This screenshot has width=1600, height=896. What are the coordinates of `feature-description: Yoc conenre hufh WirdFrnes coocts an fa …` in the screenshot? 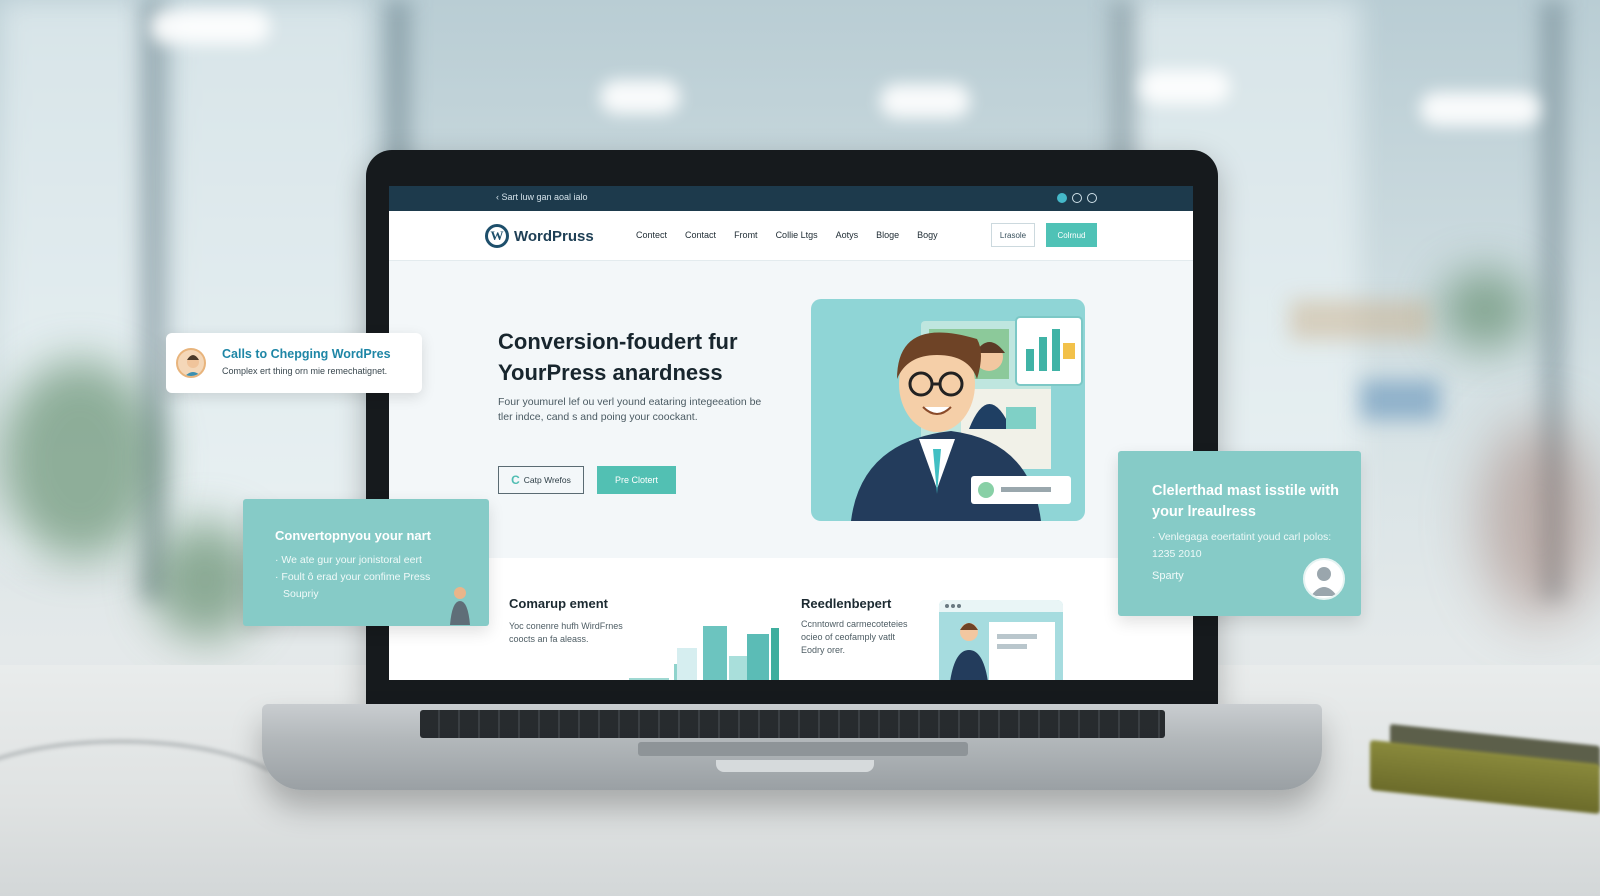 It's located at (566, 632).